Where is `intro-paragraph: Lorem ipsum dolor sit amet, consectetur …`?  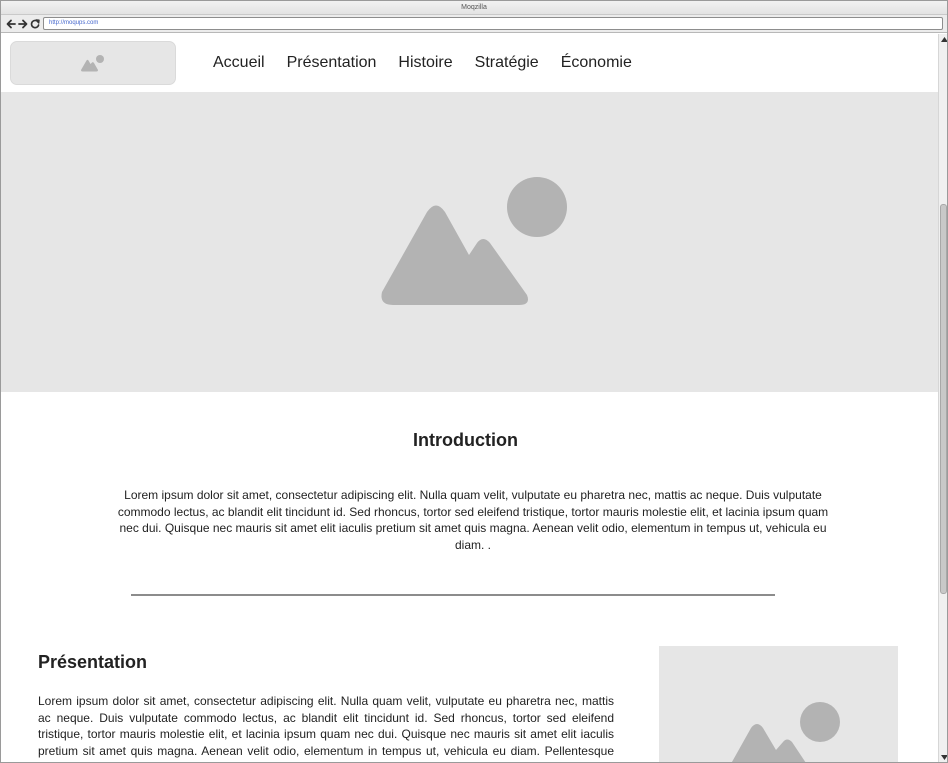
intro-paragraph: Lorem ipsum dolor sit amet, consectetur … is located at coordinates (473, 520).